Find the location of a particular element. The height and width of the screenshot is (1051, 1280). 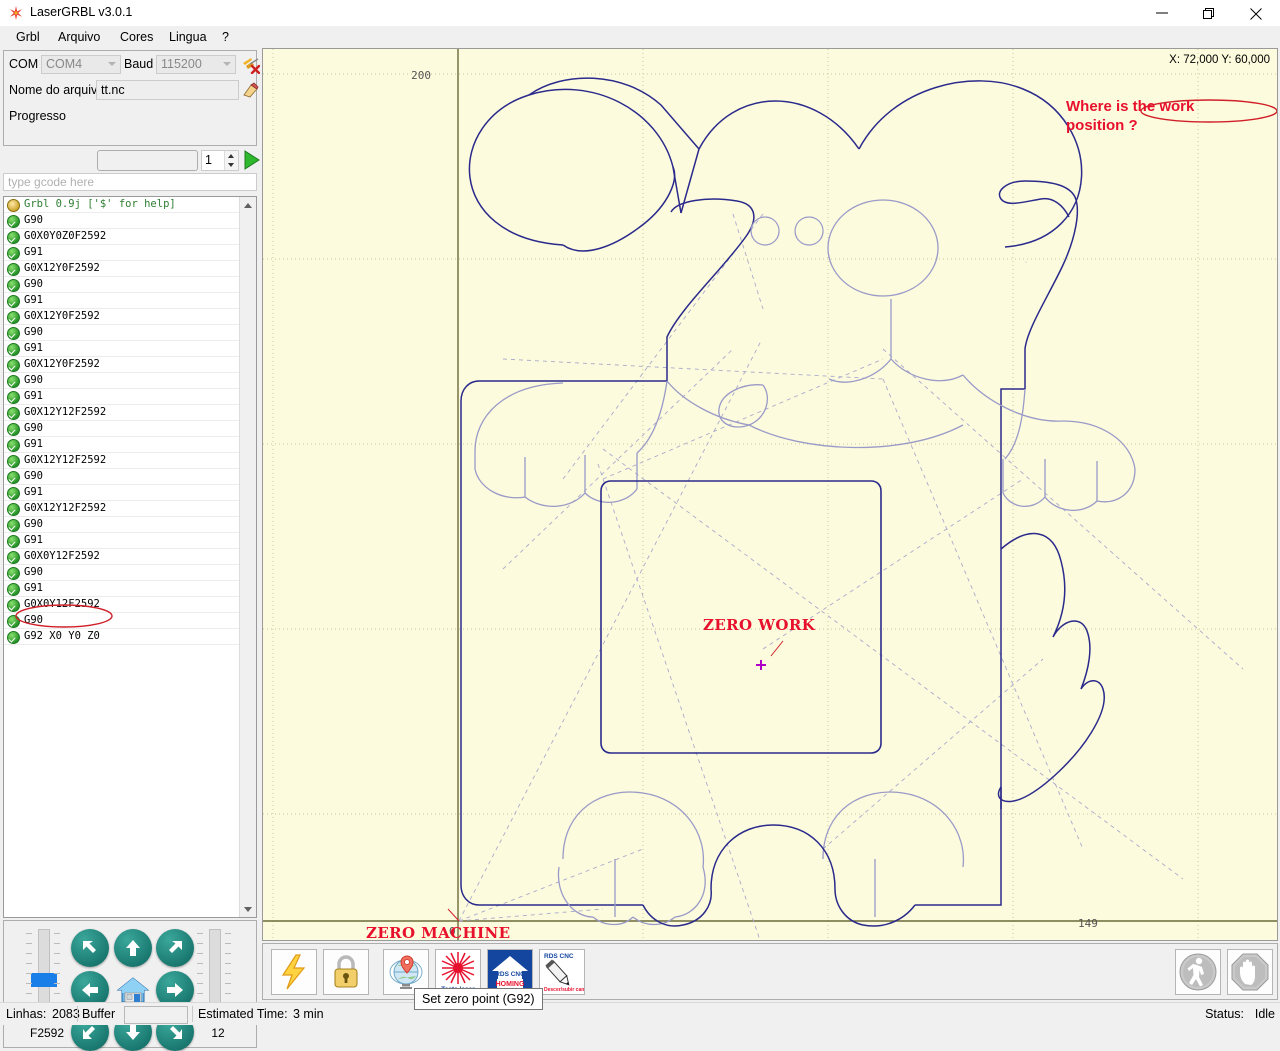

gcode-input: type gcode here is located at coordinates (130, 182).